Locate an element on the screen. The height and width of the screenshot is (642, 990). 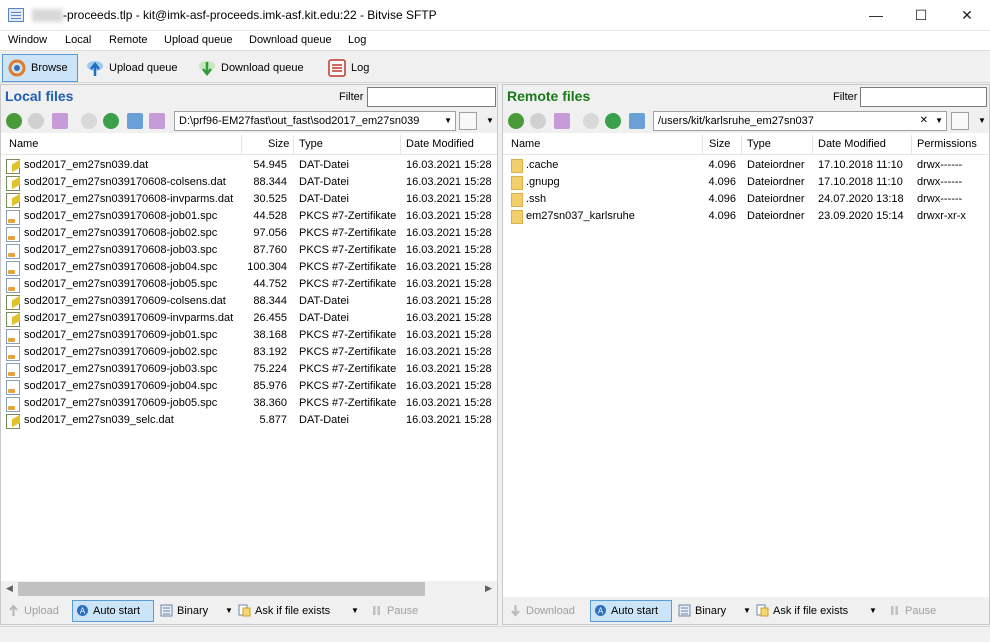
binary-label: Binary is located at coordinates (193, 611).